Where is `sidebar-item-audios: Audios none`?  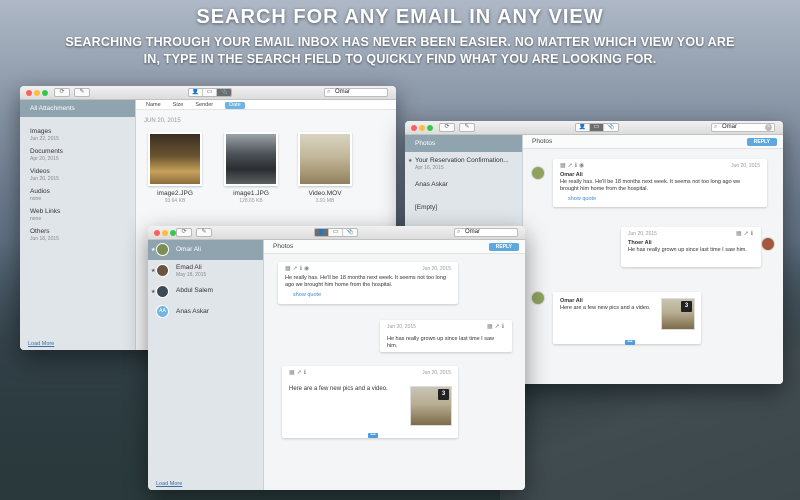
sidebar-item-audios: Audios none is located at coordinates (77, 195).